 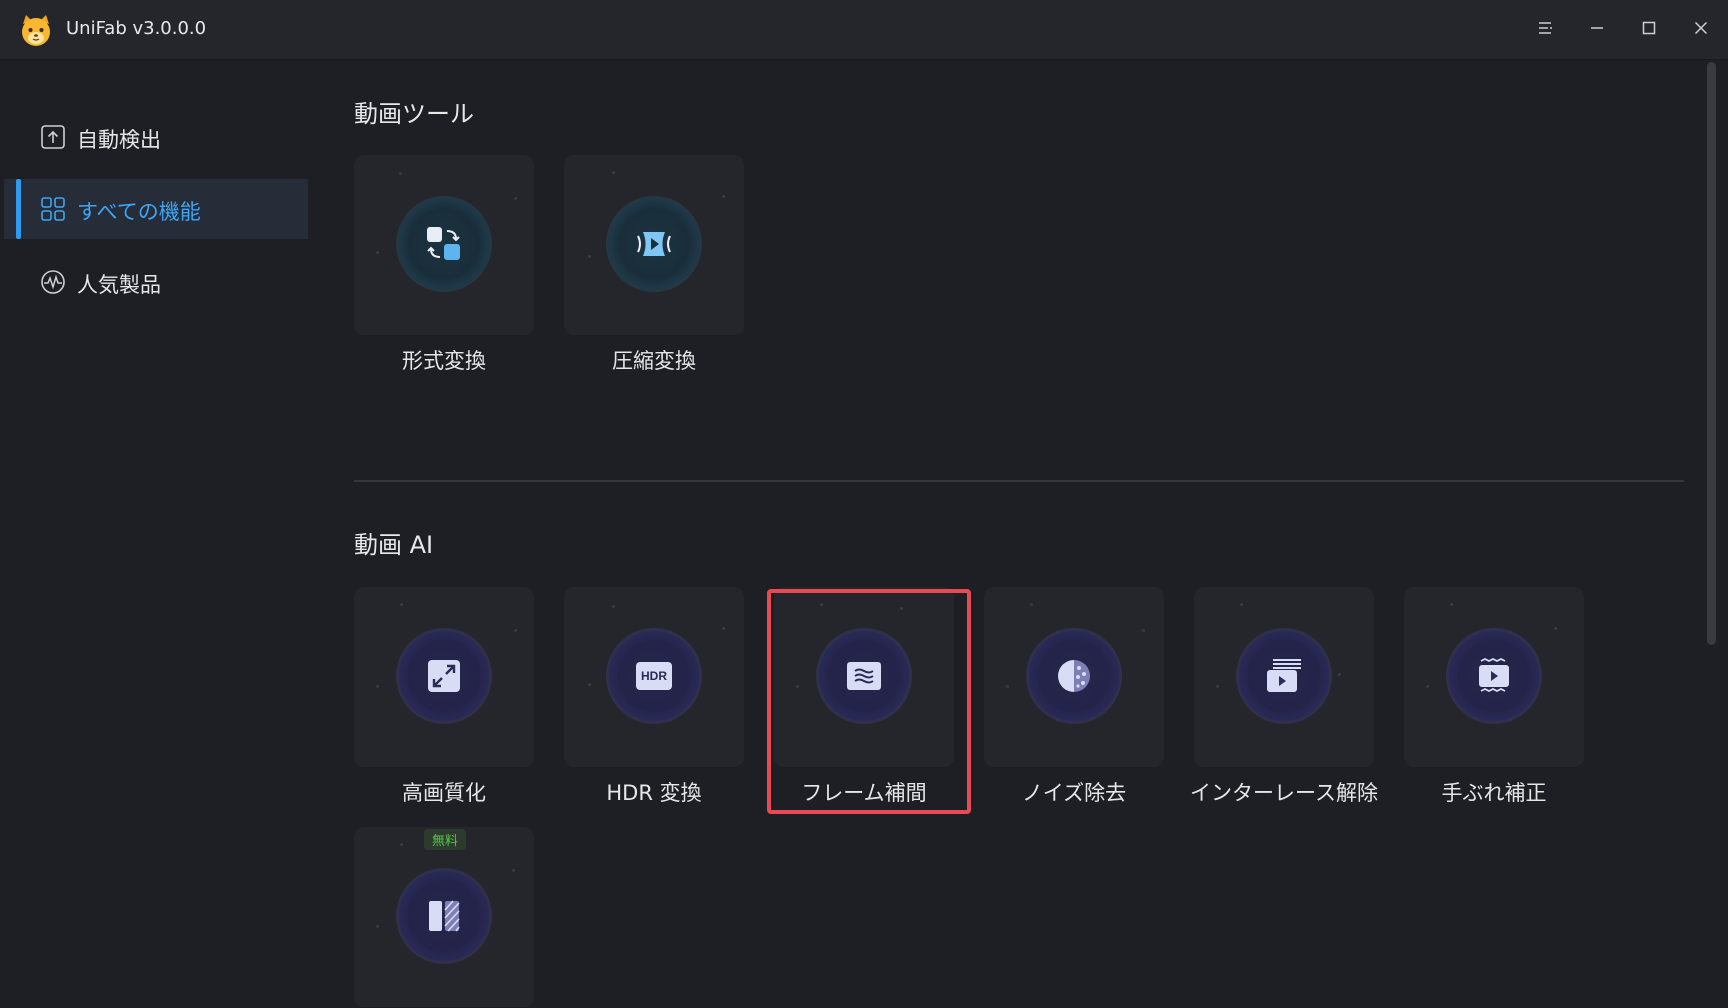 What do you see at coordinates (36, 30) in the screenshot?
I see `unifab-logo-icon` at bounding box center [36, 30].